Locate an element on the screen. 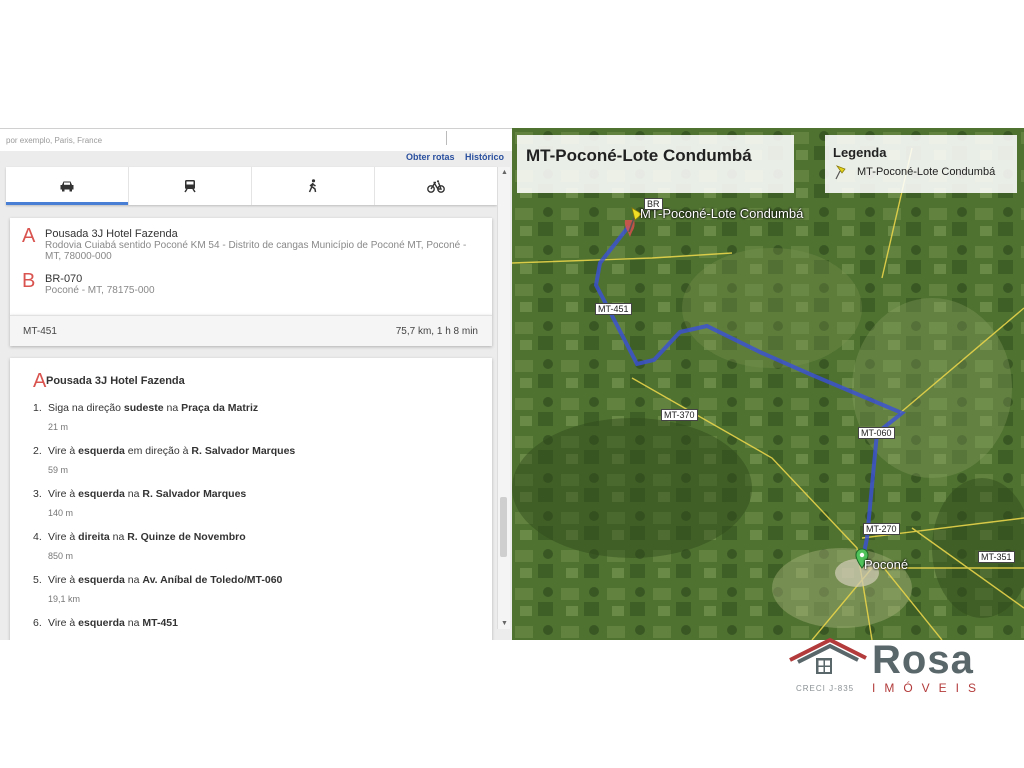 The image size is (1024, 768). map-legend: Legenda MT-Poconé-Lote Condumbá is located at coordinates (921, 164).